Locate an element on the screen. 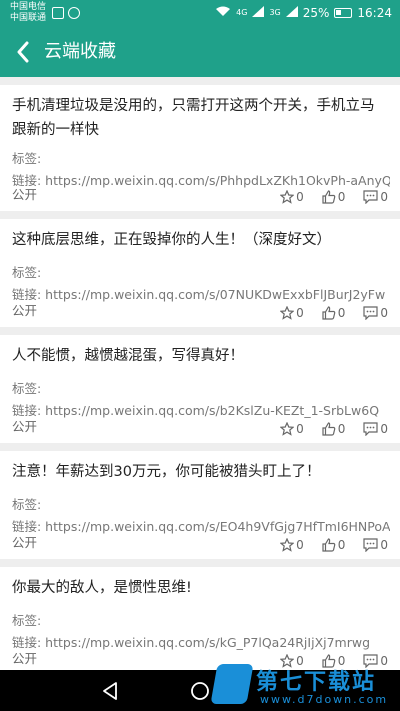  status-right: 4G 3G 25% 16:24 is located at coordinates (303, 12).